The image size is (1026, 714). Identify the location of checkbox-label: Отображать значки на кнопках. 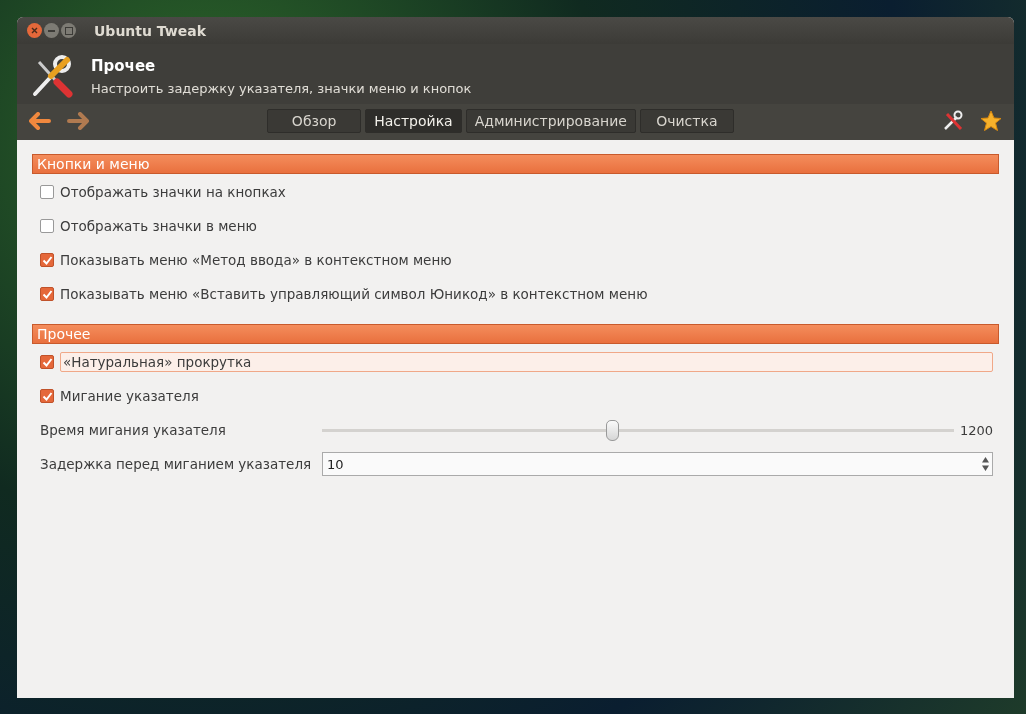
(173, 192).